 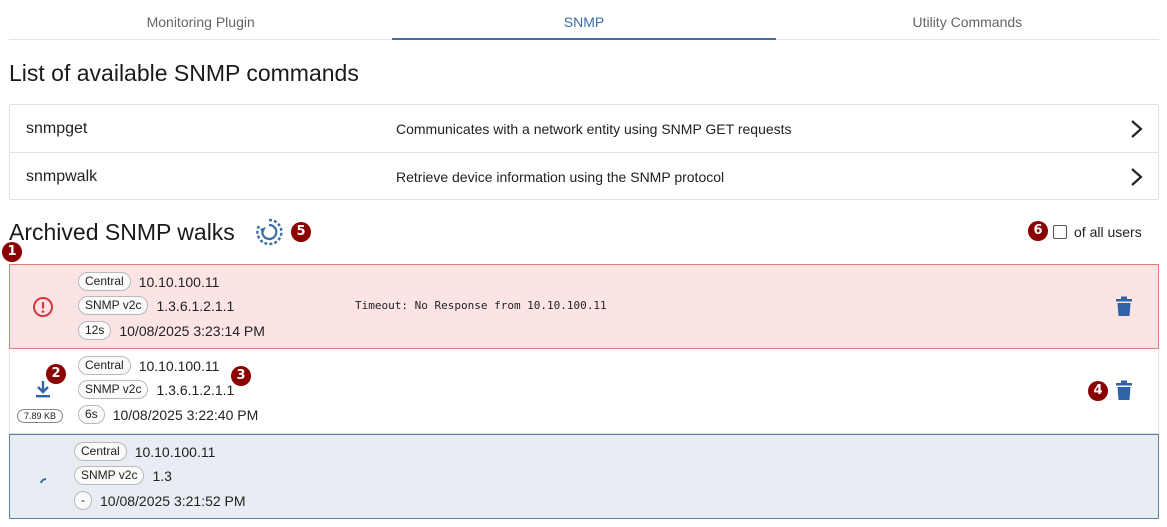 I want to click on tab-snmp: SNMP, so click(x=584, y=20).